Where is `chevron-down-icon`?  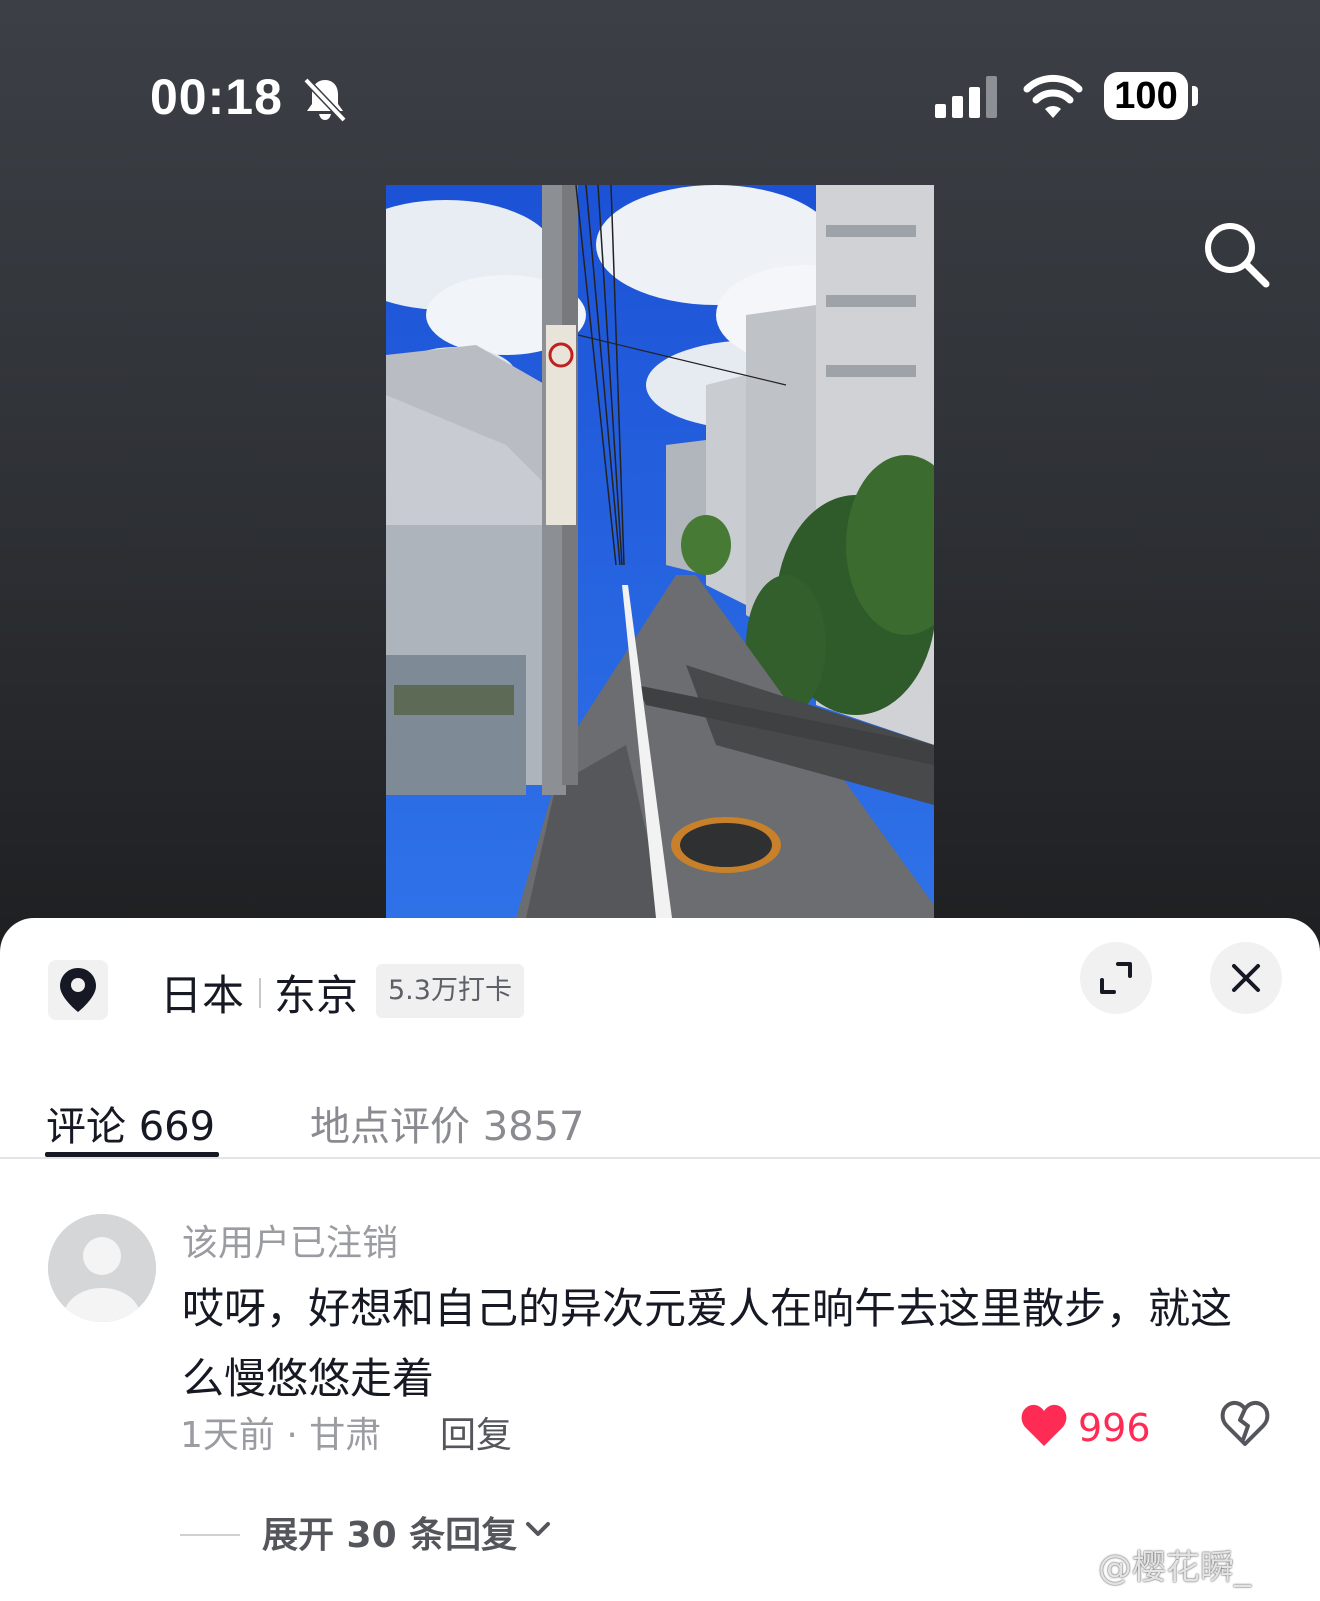
chevron-down-icon is located at coordinates (538, 1530).